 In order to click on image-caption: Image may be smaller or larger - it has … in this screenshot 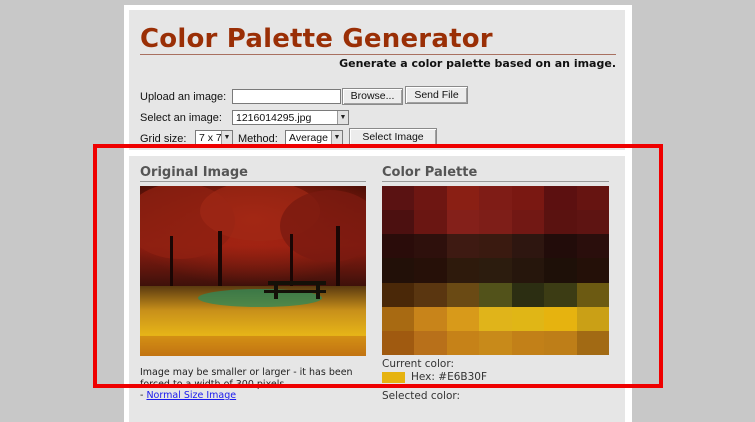, I will do `click(246, 378)`.